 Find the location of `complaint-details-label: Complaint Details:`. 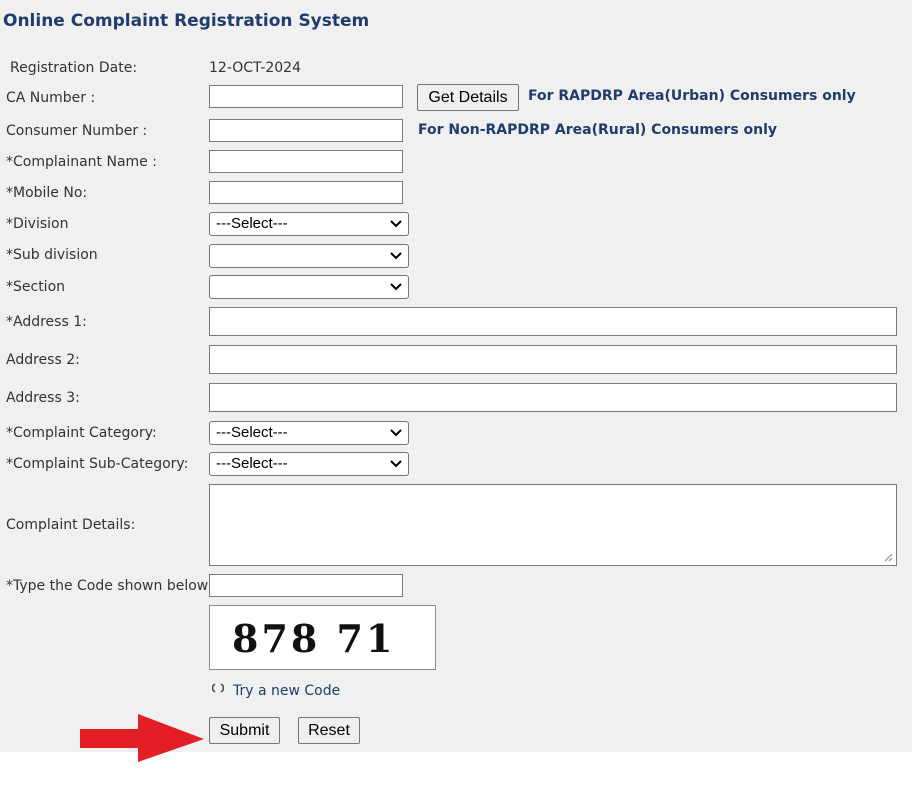

complaint-details-label: Complaint Details: is located at coordinates (71, 525).